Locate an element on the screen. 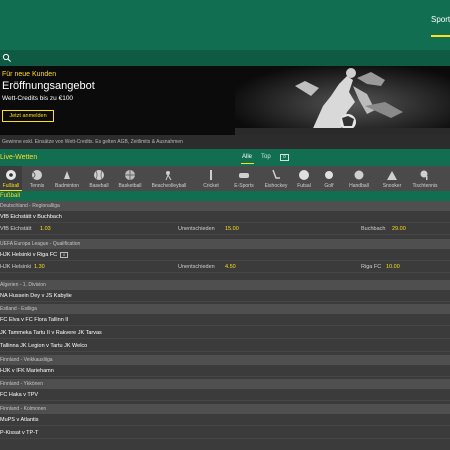  league-header: Finnland - Kolmonen is located at coordinates (225, 409).